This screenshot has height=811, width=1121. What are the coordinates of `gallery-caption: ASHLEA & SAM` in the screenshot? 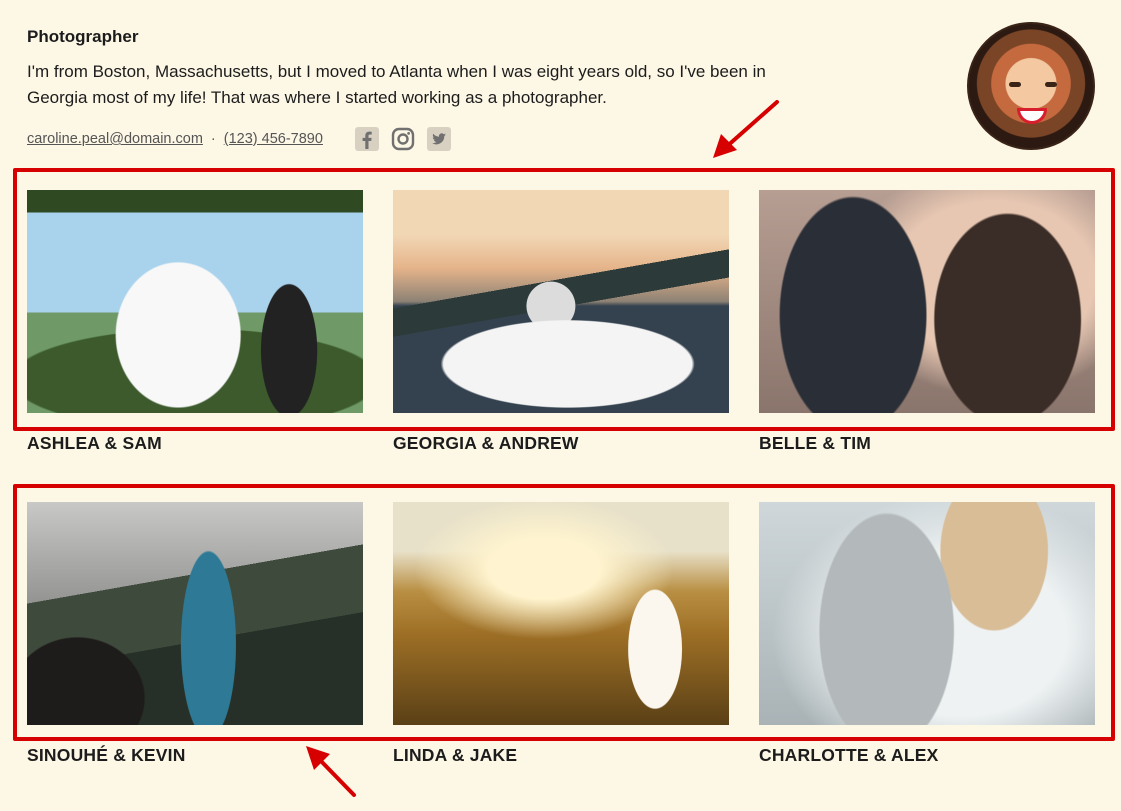 It's located at (94, 443).